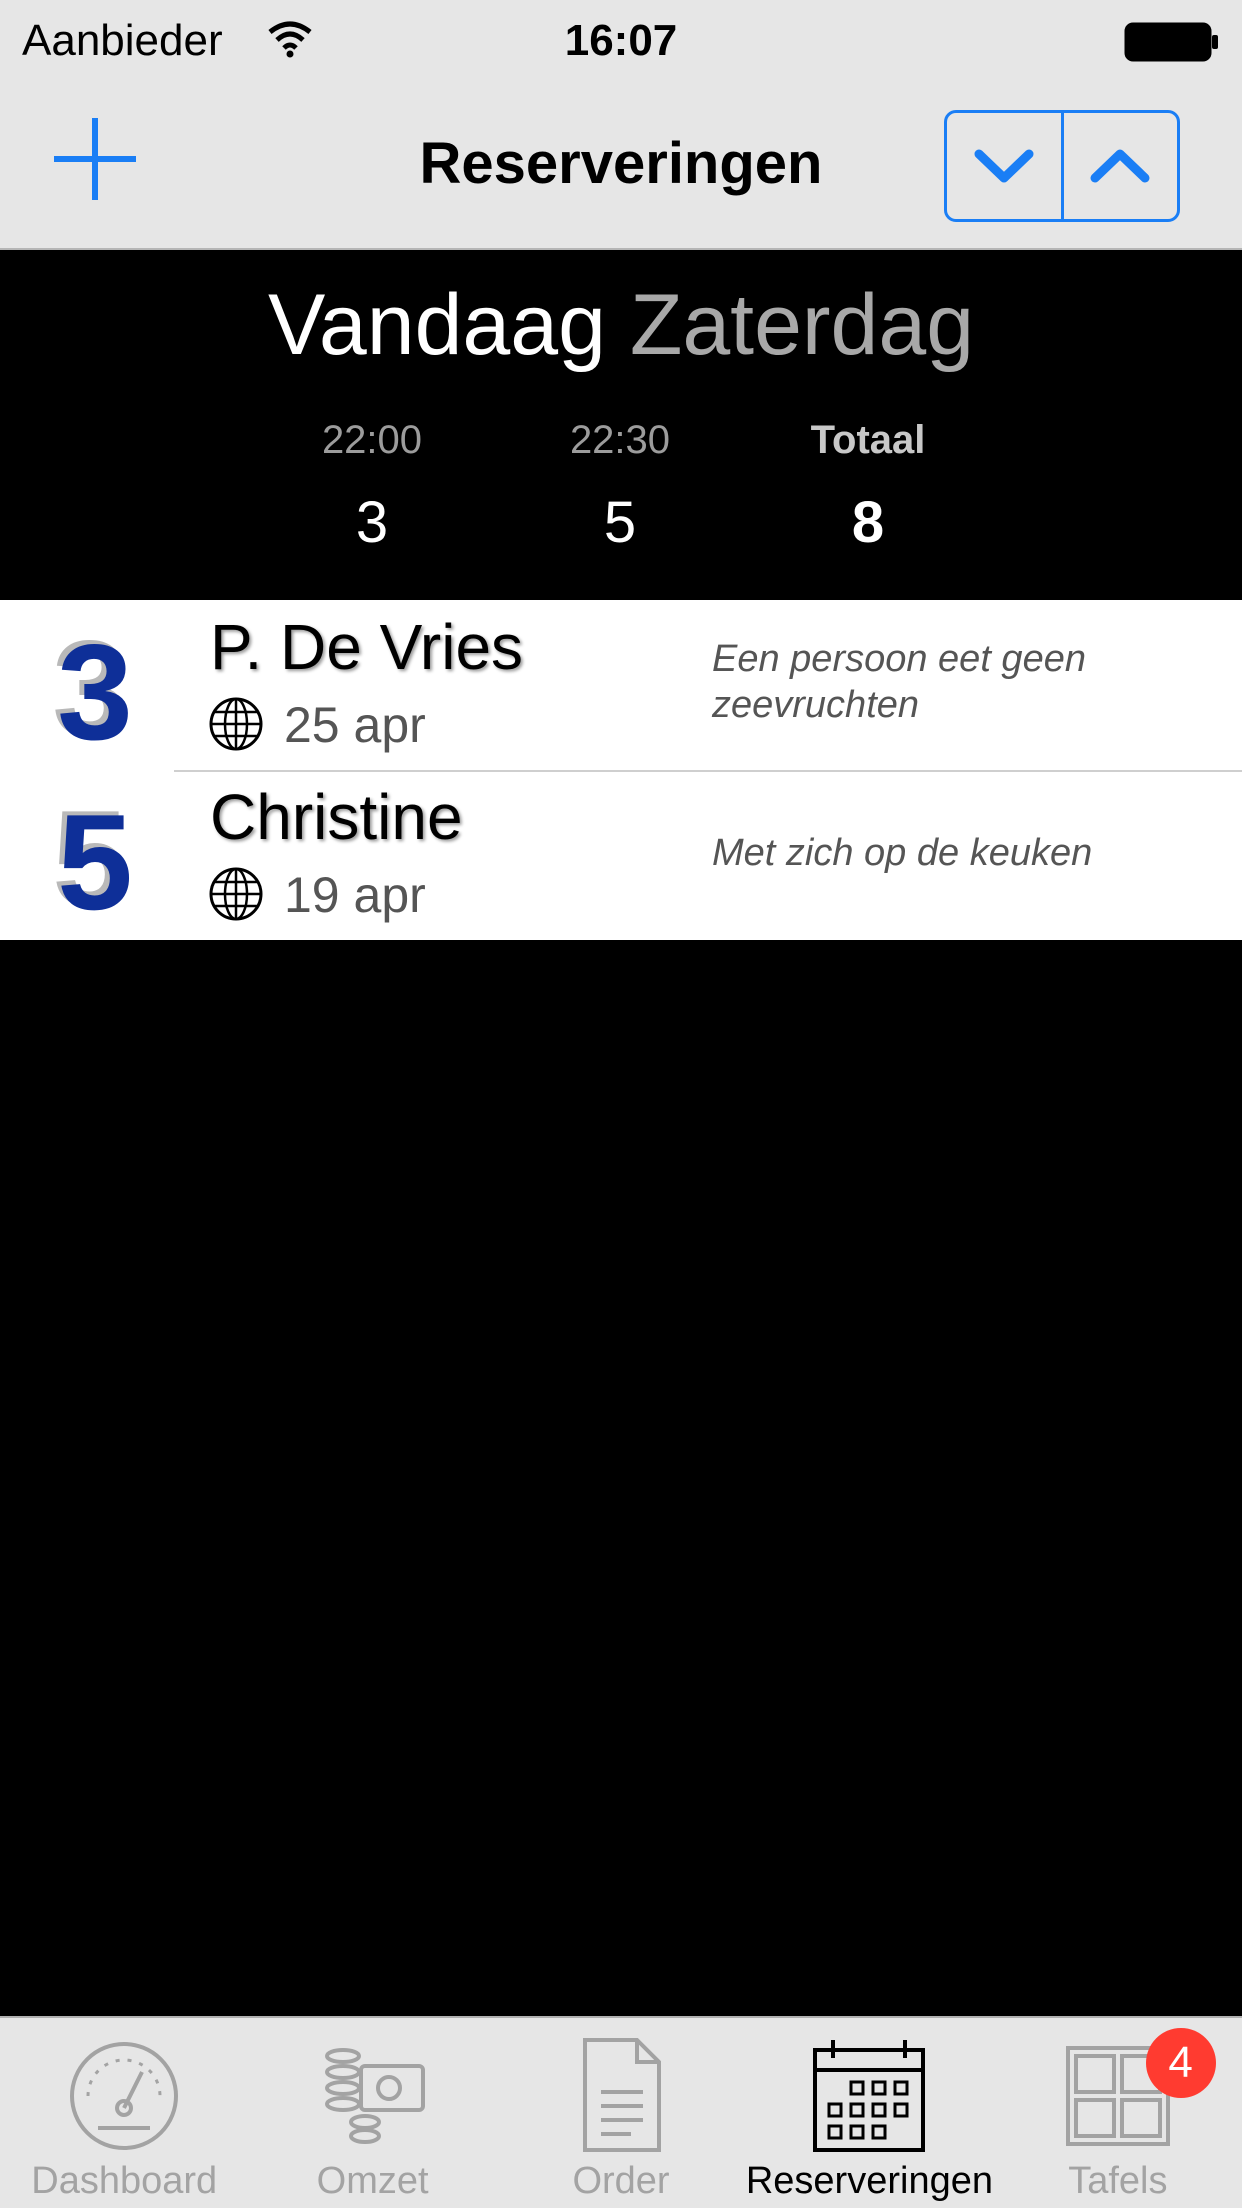 The width and height of the screenshot is (1242, 2208). I want to click on day-title: Vandaag Zaterdag, so click(621, 325).